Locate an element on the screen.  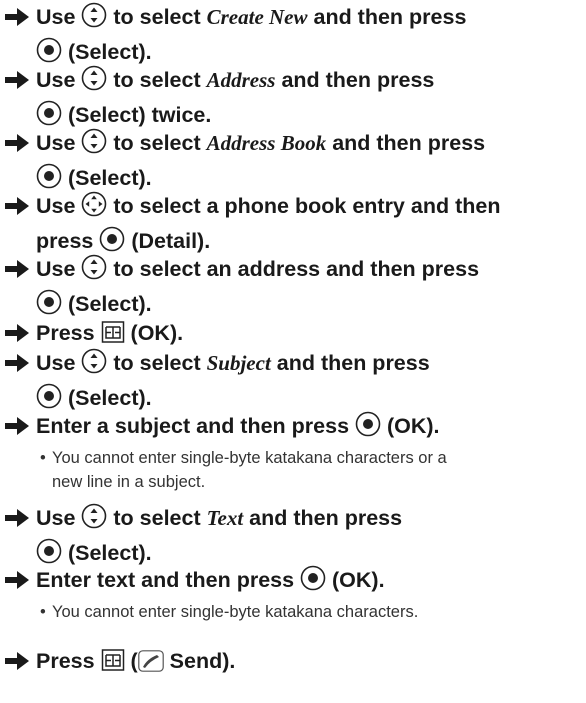
step-text: to select a phone book entry and then is located at coordinates (304, 206).